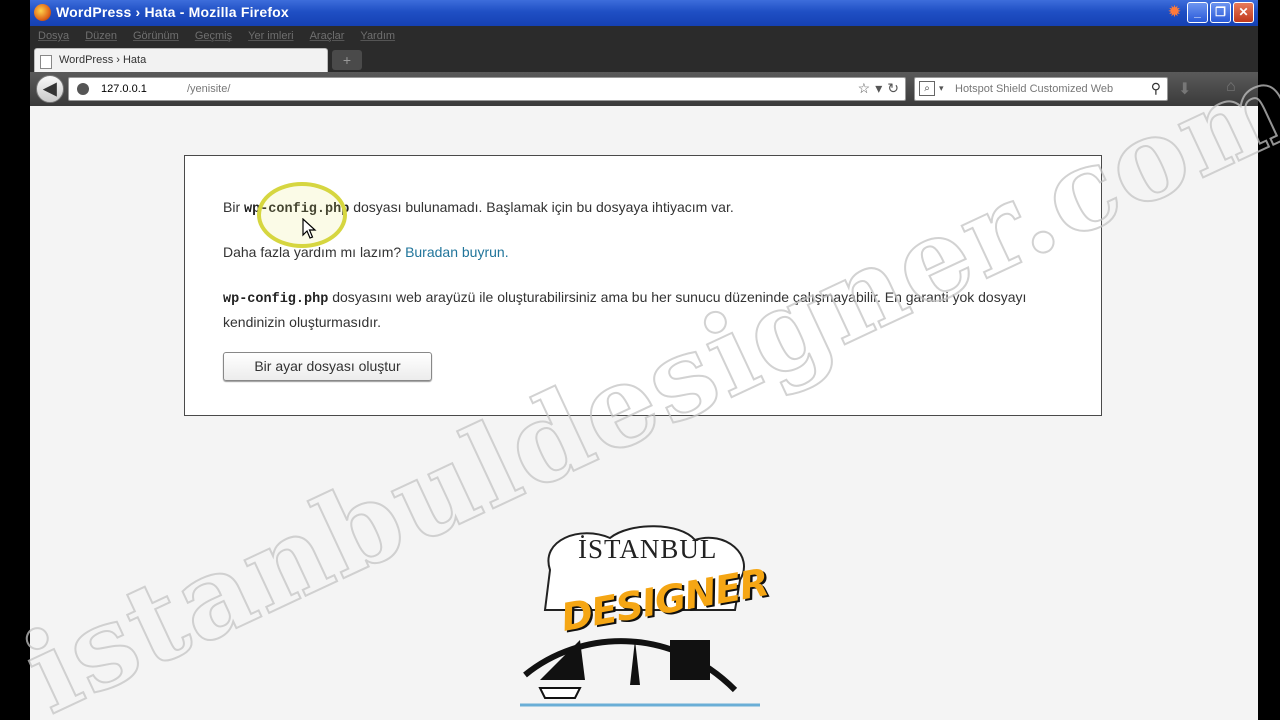 This screenshot has width=1280, height=720. Describe the element at coordinates (1197, 12) in the screenshot. I see `minimize-button: _` at that location.